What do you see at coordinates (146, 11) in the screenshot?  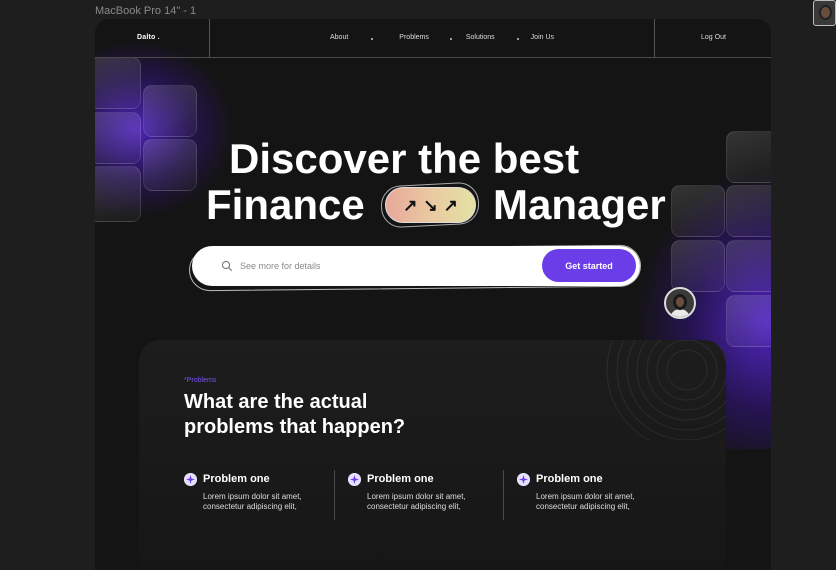 I see `frame-label: MacBook Pro 14" - 1` at bounding box center [146, 11].